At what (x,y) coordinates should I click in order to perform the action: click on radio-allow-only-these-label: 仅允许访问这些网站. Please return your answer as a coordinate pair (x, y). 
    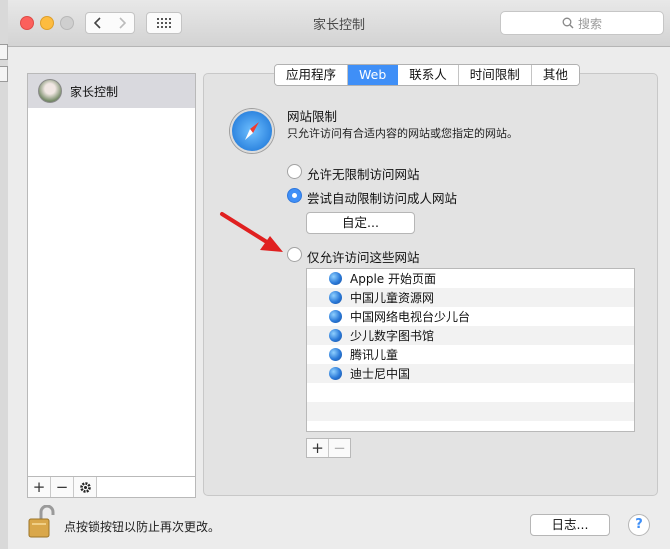
    Looking at the image, I should click on (363, 256).